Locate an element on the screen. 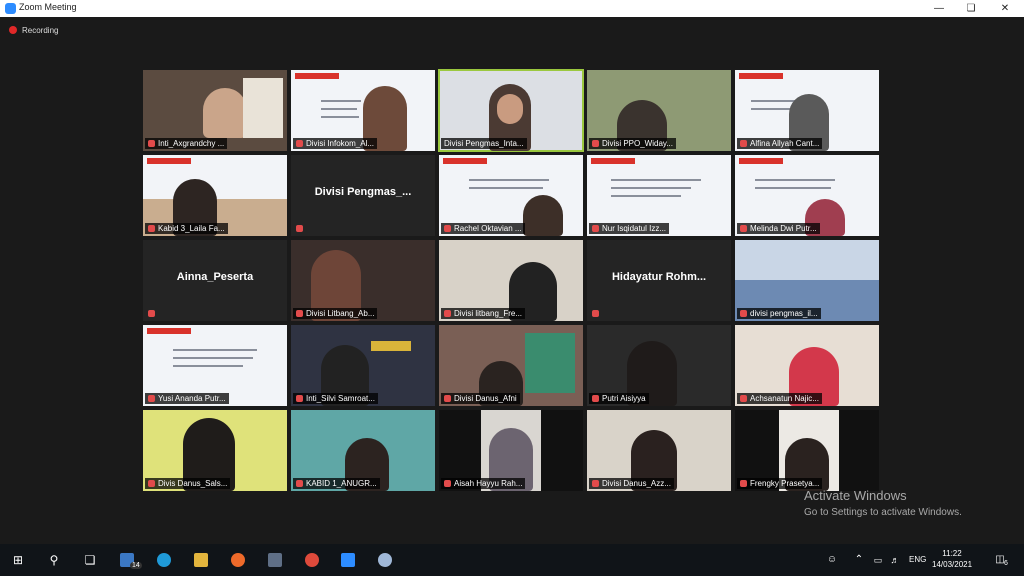  clock: 11:22 14/03/2021 is located at coordinates (952, 559).